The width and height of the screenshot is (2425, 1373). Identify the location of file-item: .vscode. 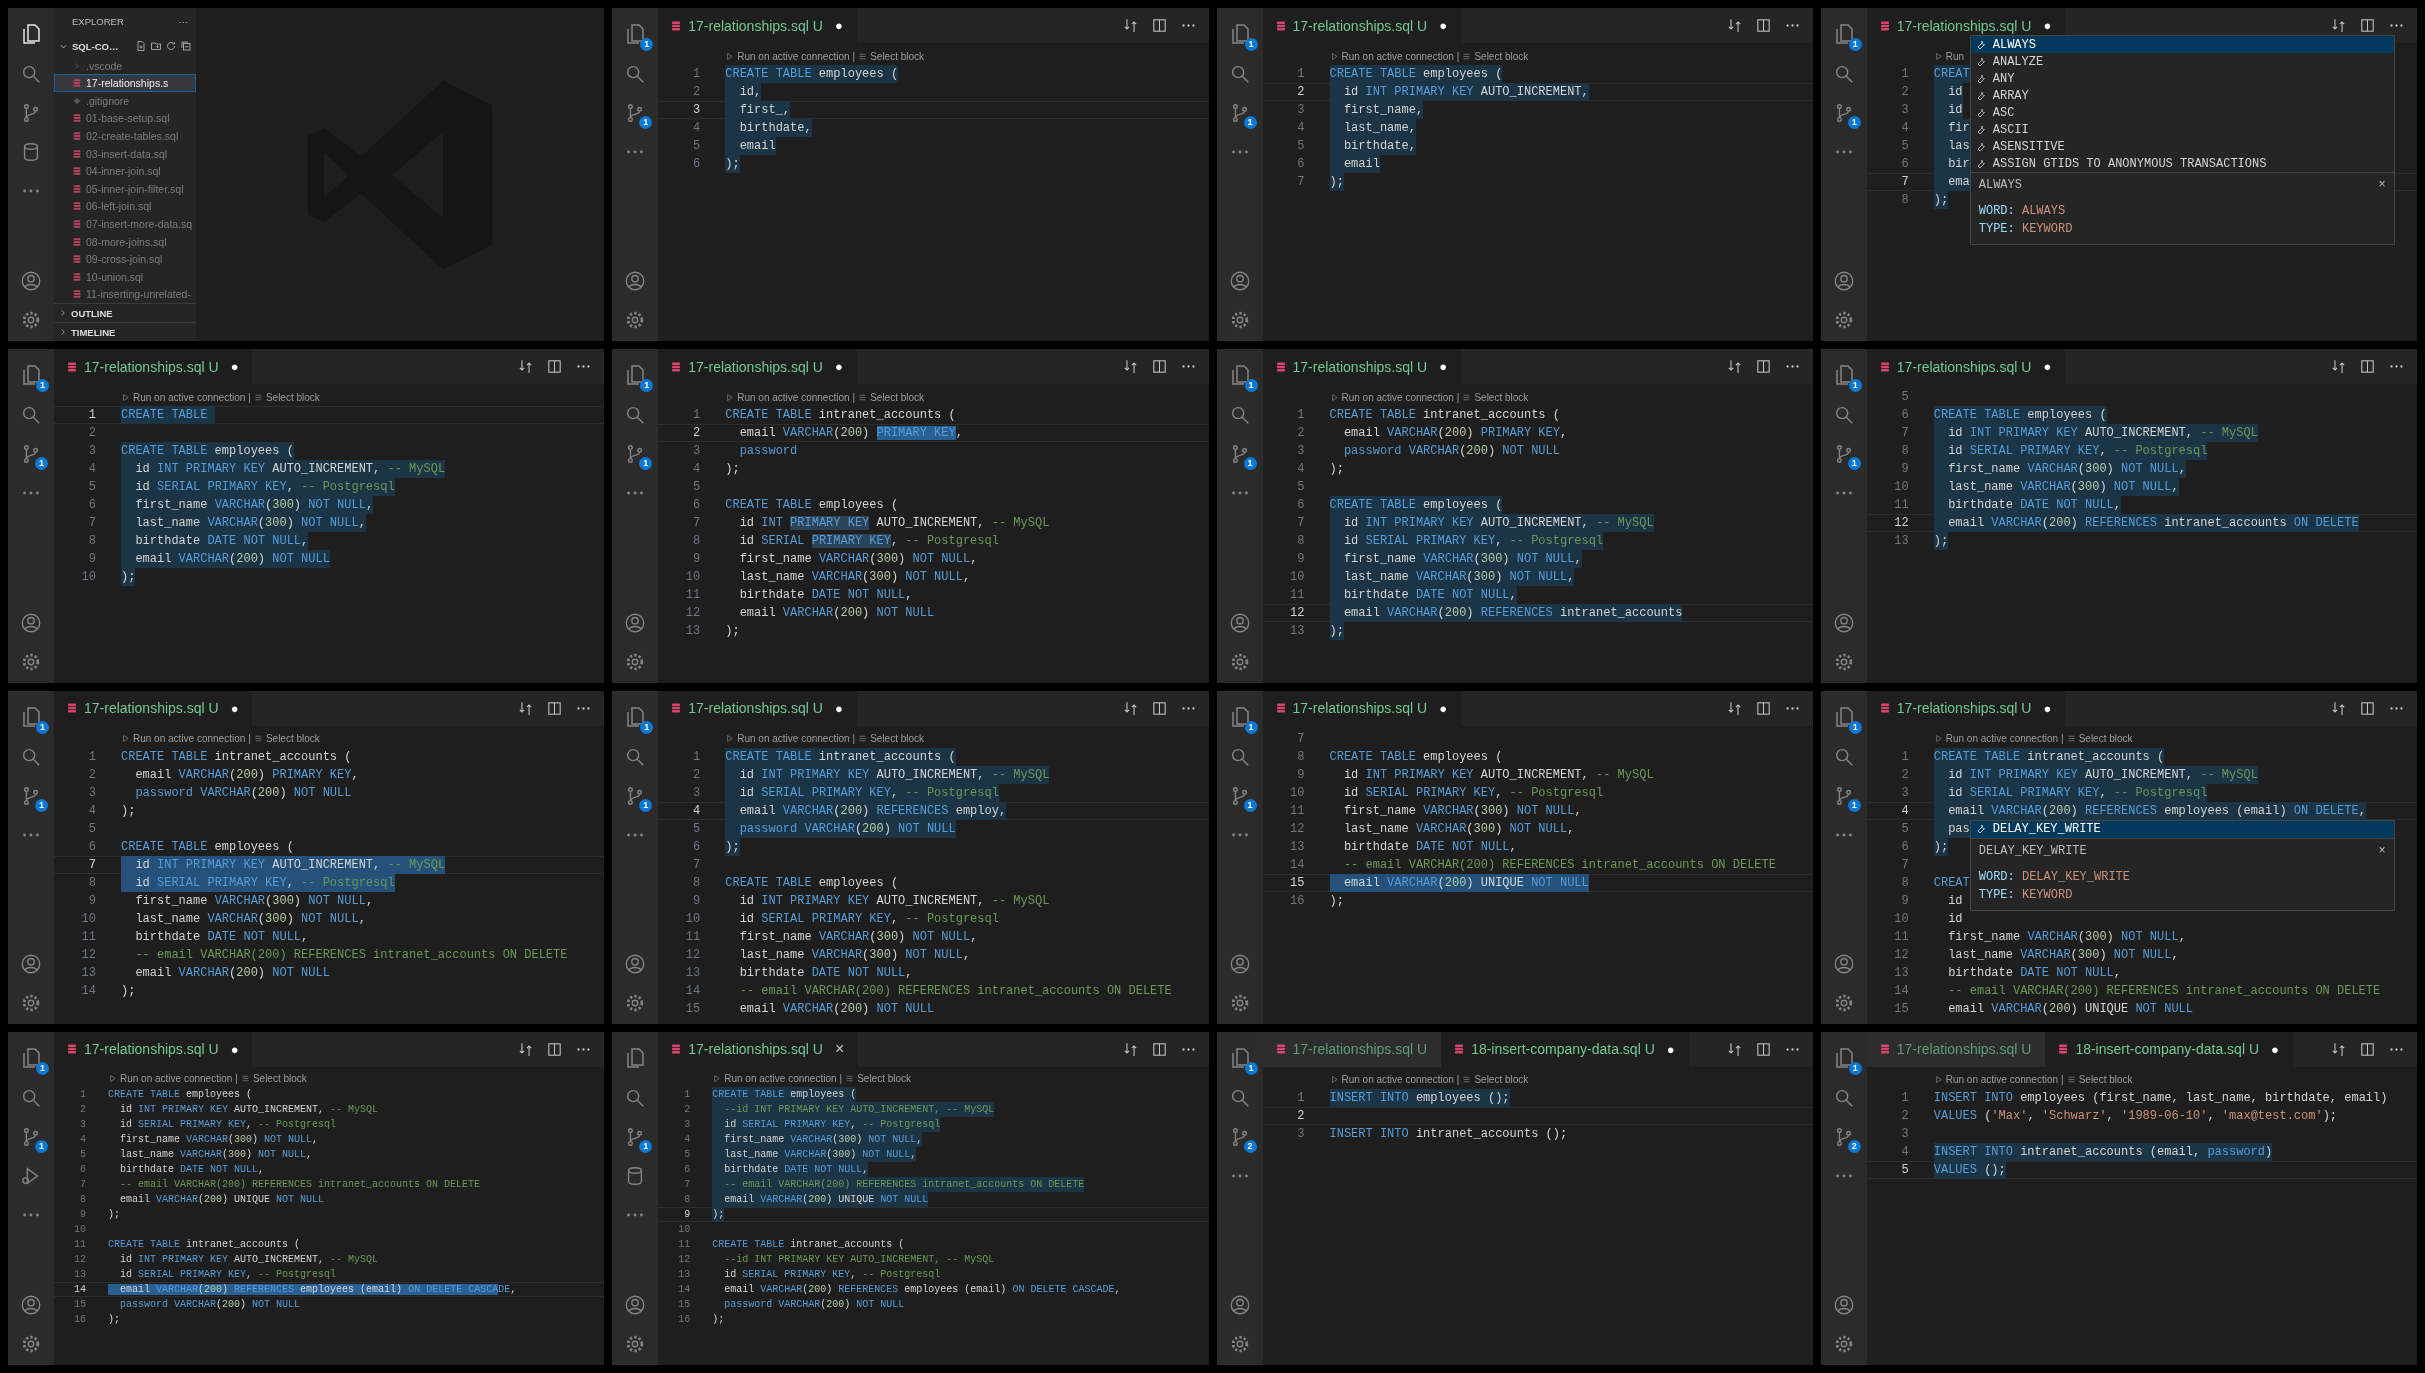
(125, 65).